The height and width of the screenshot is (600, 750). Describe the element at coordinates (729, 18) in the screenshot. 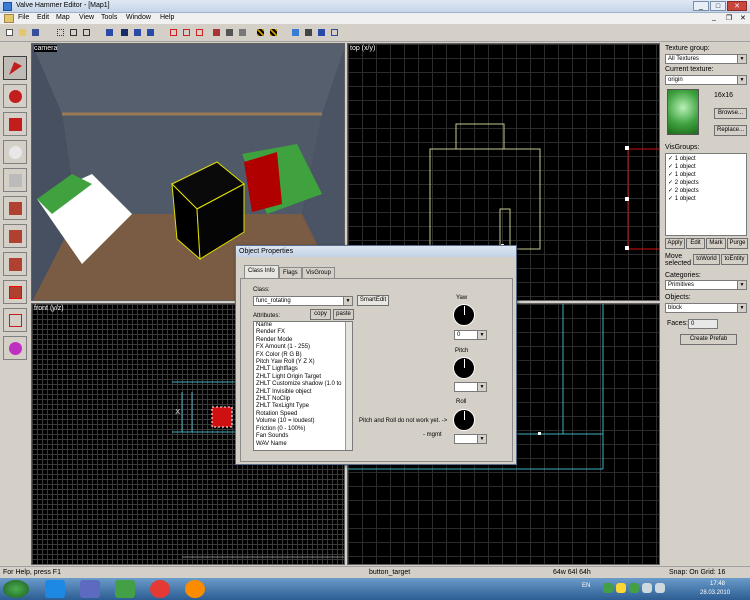

I see `doc-restore-icon: ❐` at that location.